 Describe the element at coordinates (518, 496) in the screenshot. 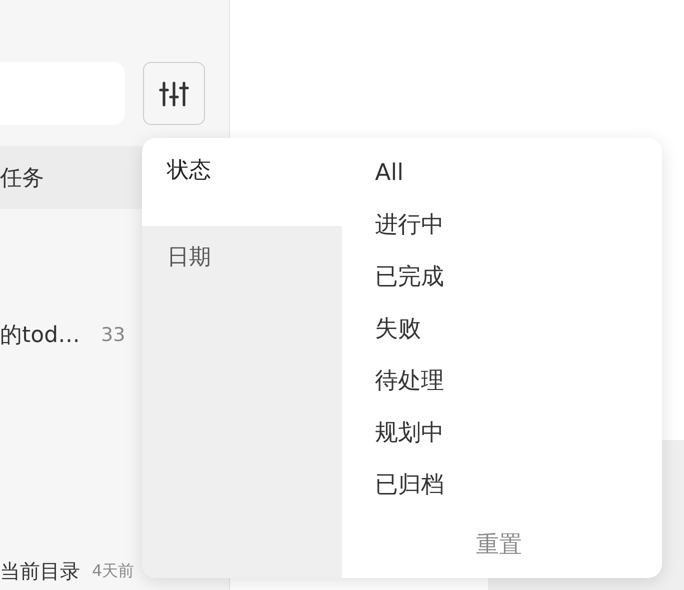

I see `status-option: 已归档` at that location.